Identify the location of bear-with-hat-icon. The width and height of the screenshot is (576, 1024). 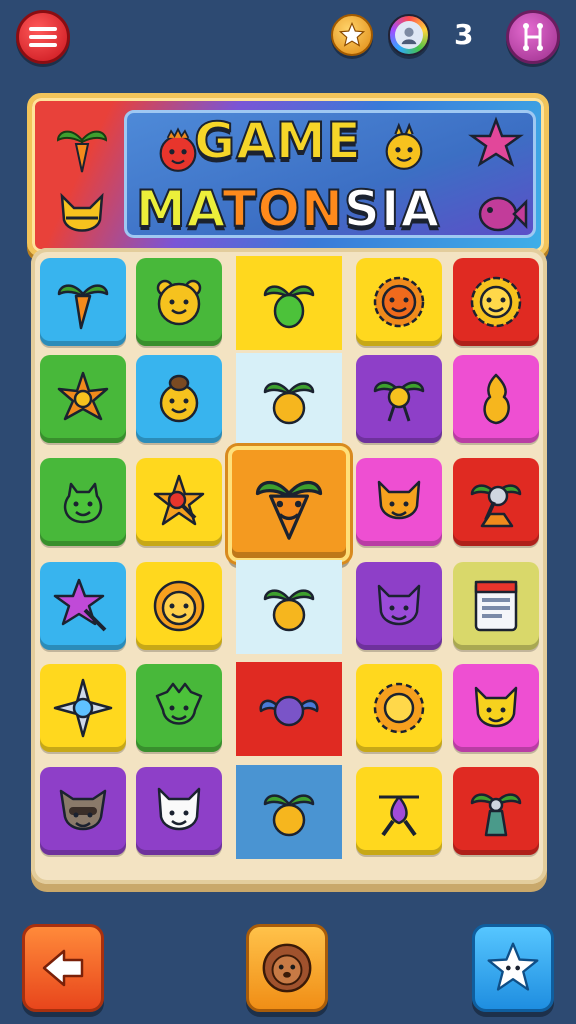
(179, 398).